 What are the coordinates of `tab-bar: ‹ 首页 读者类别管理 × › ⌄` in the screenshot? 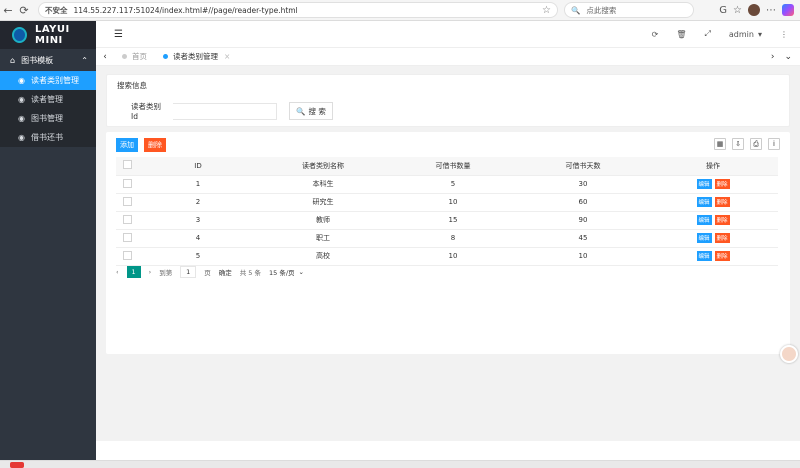 It's located at (448, 57).